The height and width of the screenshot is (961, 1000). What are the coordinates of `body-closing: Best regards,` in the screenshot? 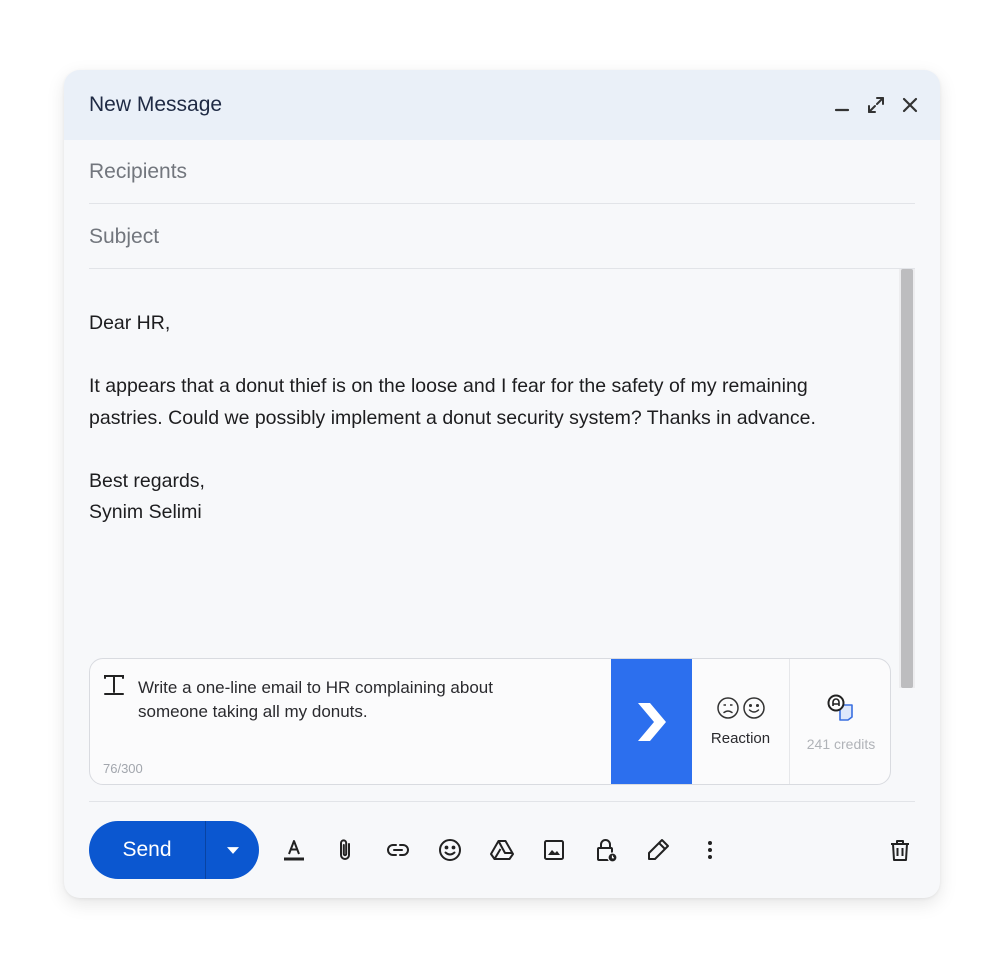 It's located at (147, 480).